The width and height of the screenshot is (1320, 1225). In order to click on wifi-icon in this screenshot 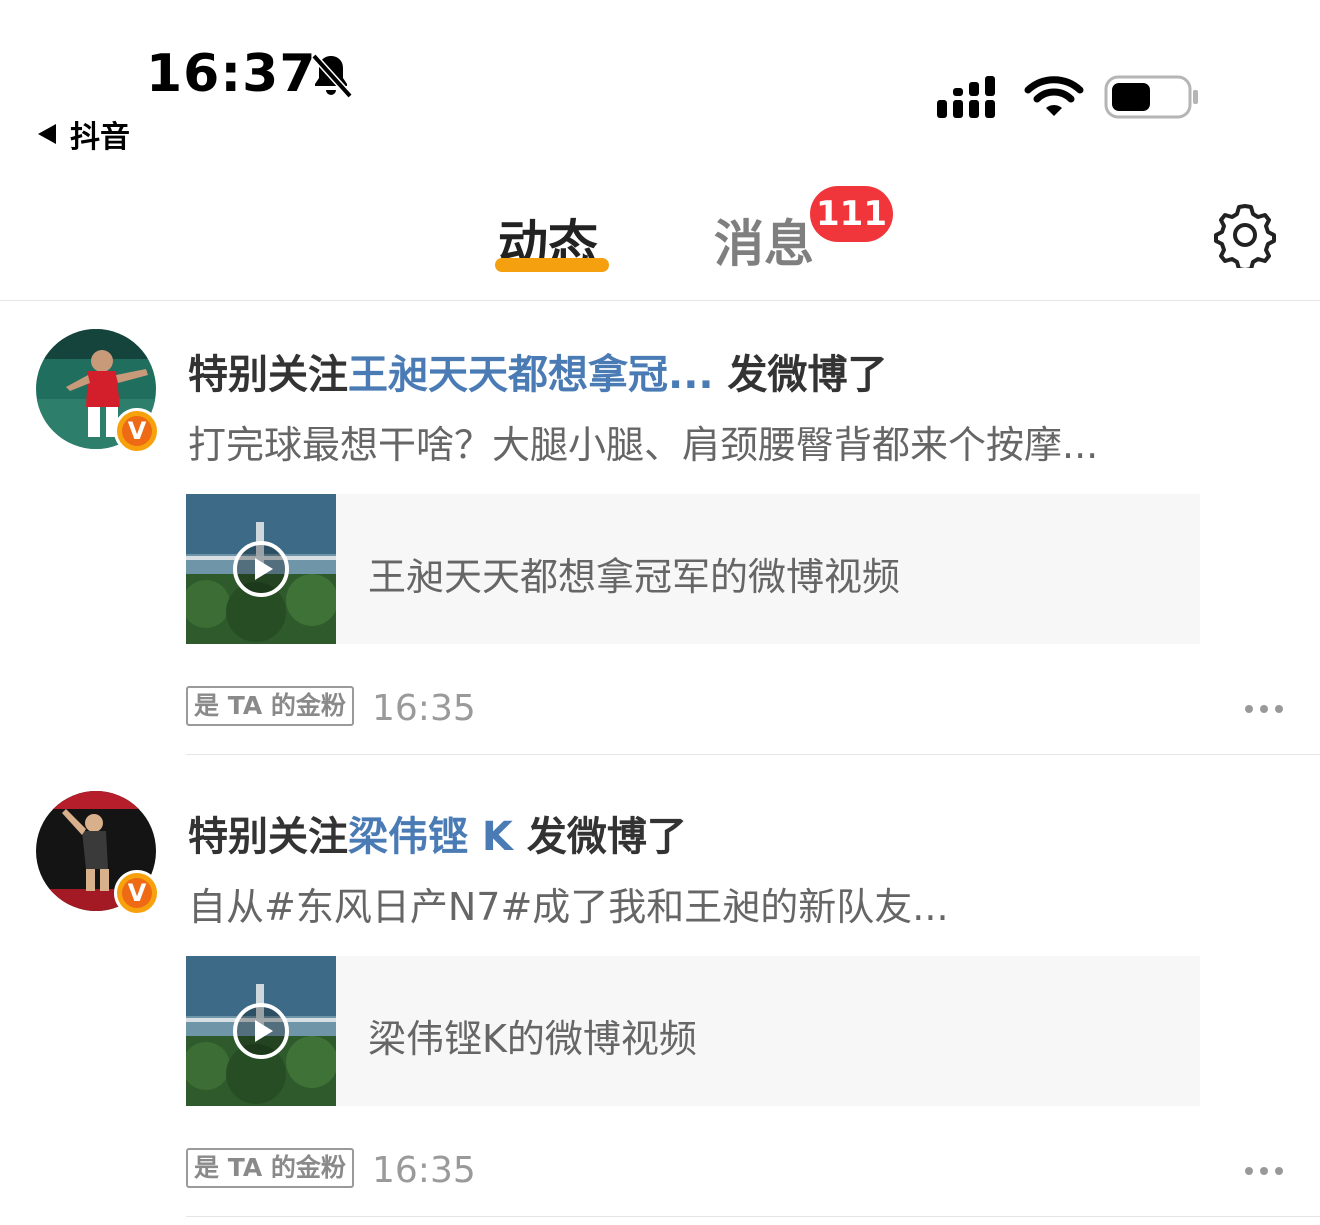, I will do `click(1054, 96)`.